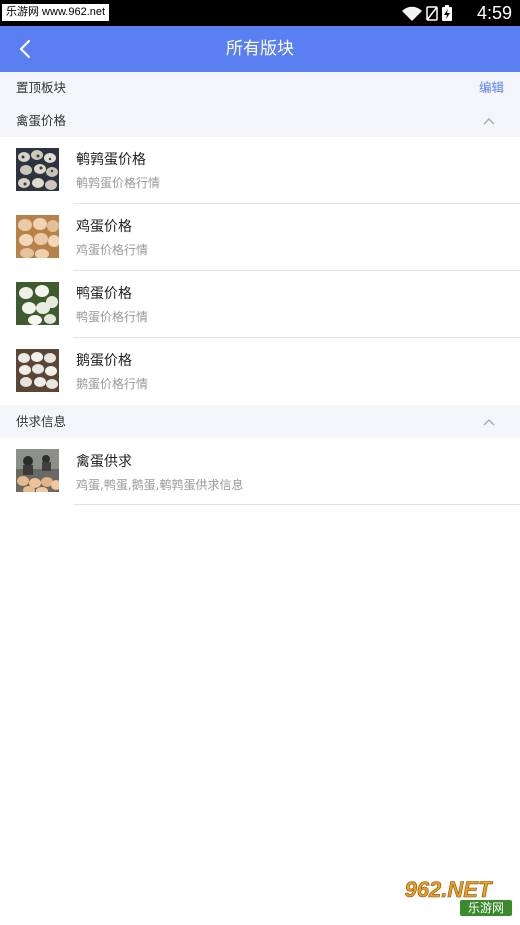  What do you see at coordinates (260, 88) in the screenshot?
I see `pinned-header: 置顶板块 编辑` at bounding box center [260, 88].